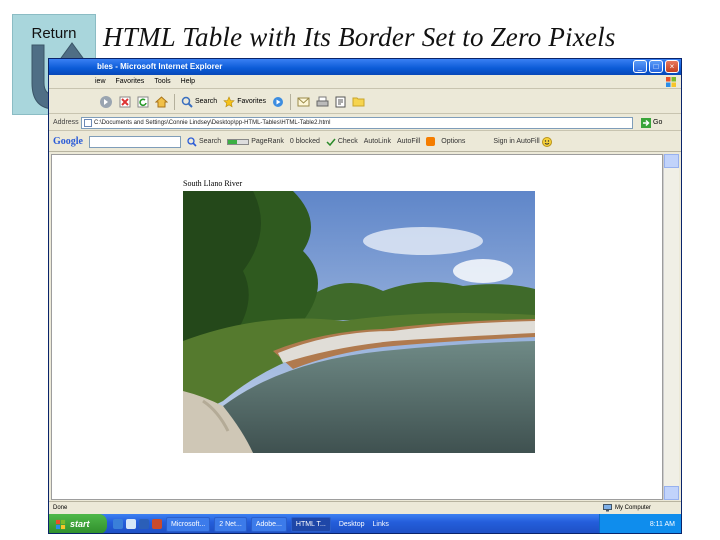 This screenshot has height=540, width=720. I want to click on maximize-button: □, so click(656, 66).